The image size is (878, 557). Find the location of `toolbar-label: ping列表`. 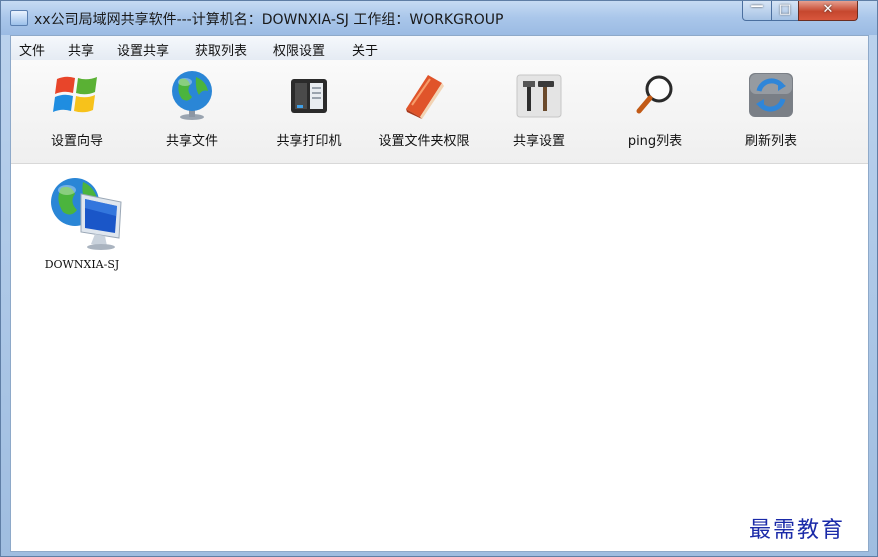

toolbar-label: ping列表 is located at coordinates (655, 141).